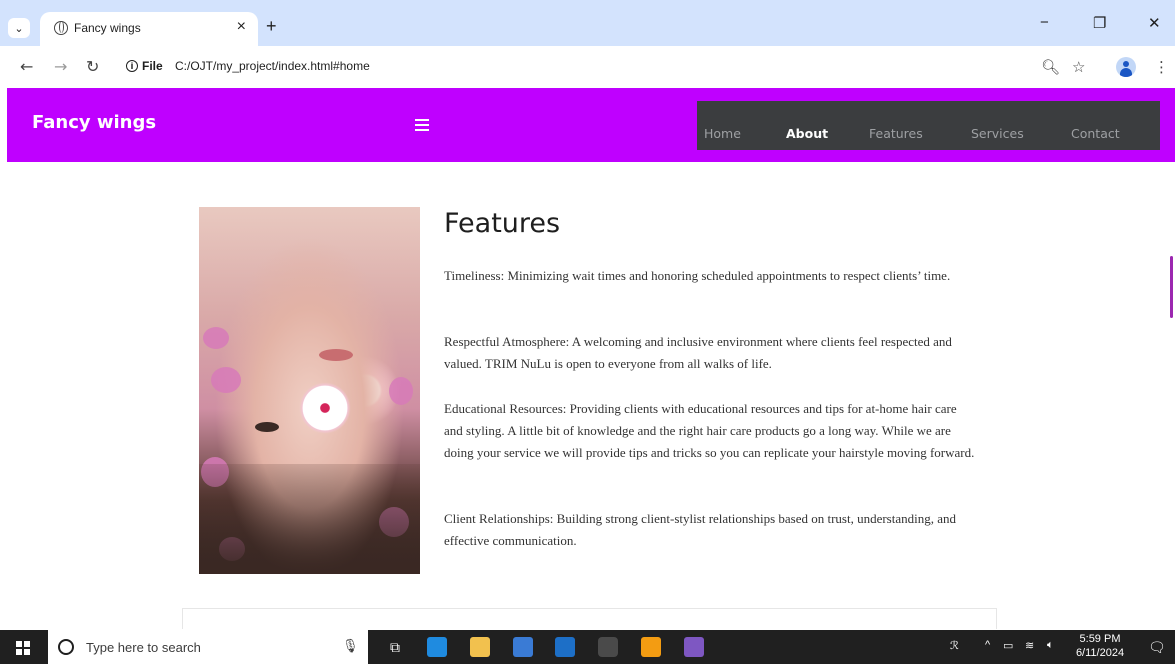  Describe the element at coordinates (1100, 646) in the screenshot. I see `taskbar-clock: 5:59 PM 6/11/2024` at that location.